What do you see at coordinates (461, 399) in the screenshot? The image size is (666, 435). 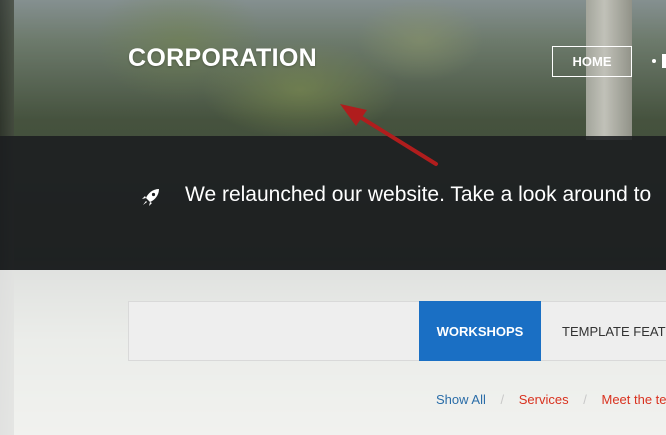 I see `filter-show-all: Show All` at bounding box center [461, 399].